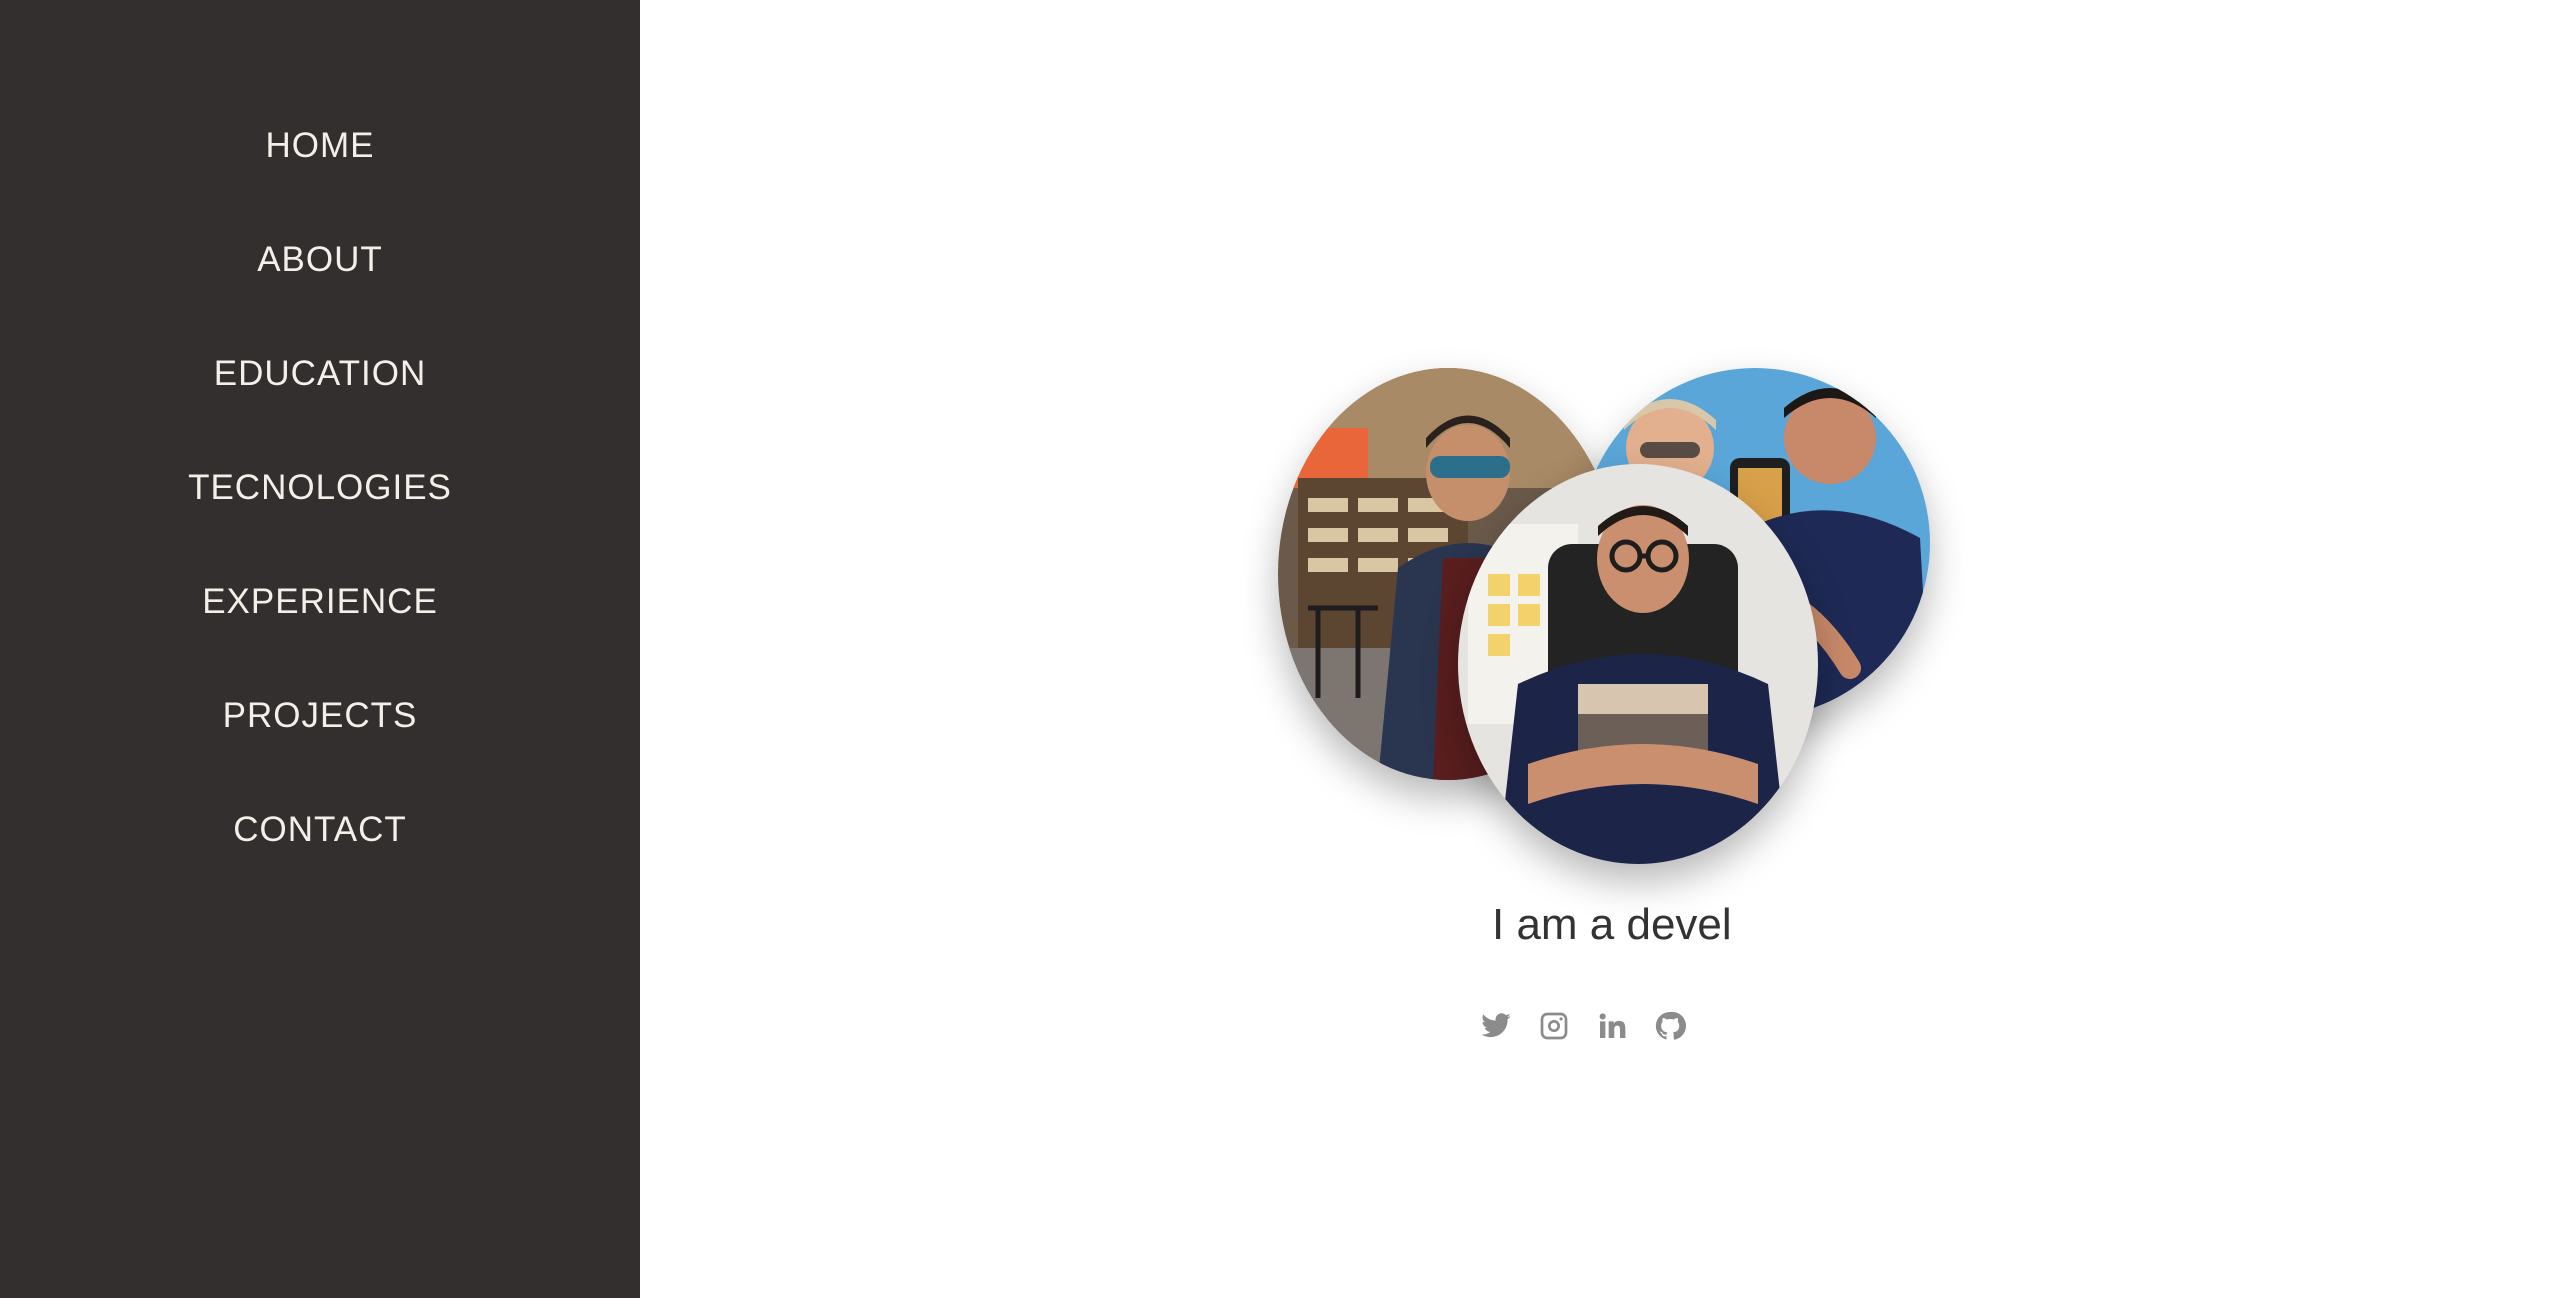 The height and width of the screenshot is (1298, 2560). Describe the element at coordinates (320, 399) in the screenshot. I see `nav-item-education: EDUCATION` at that location.